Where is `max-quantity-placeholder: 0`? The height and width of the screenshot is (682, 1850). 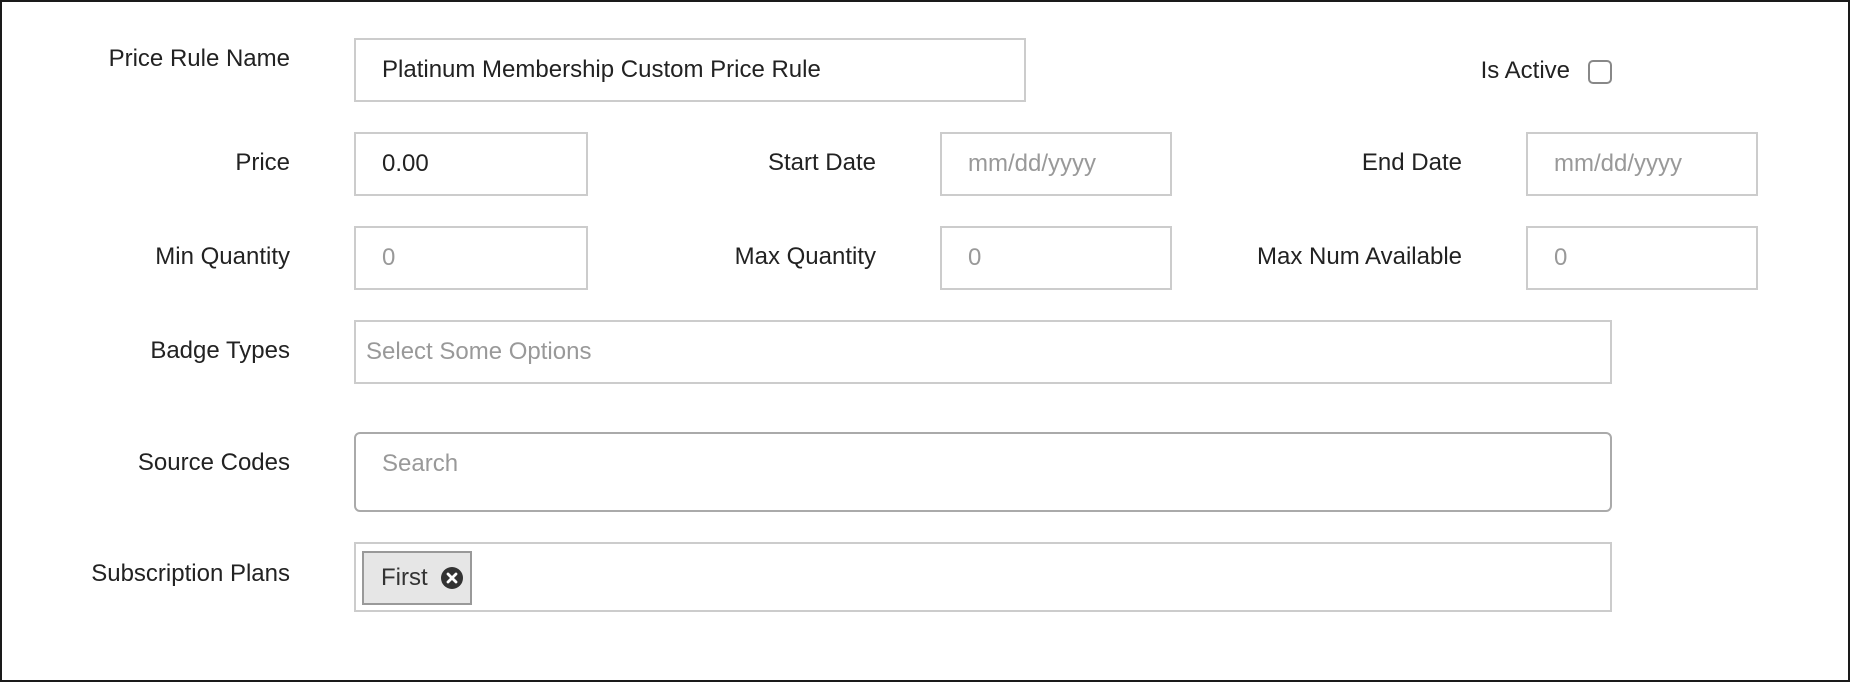 max-quantity-placeholder: 0 is located at coordinates (975, 257).